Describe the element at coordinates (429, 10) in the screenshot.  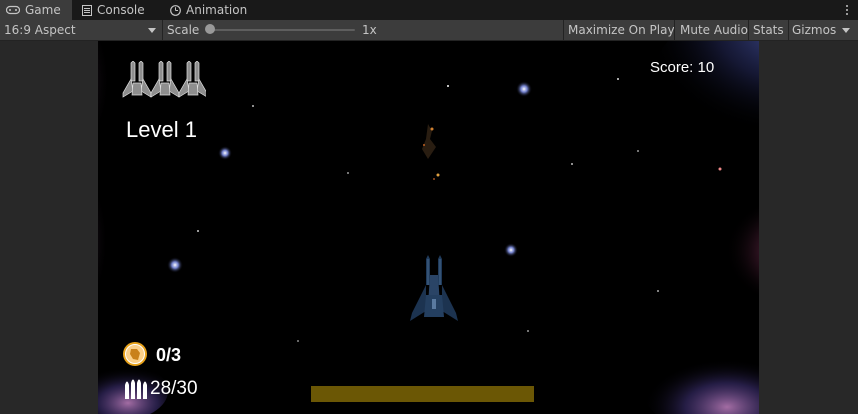
I see `editor-tab-bar: Game Console Animation` at that location.